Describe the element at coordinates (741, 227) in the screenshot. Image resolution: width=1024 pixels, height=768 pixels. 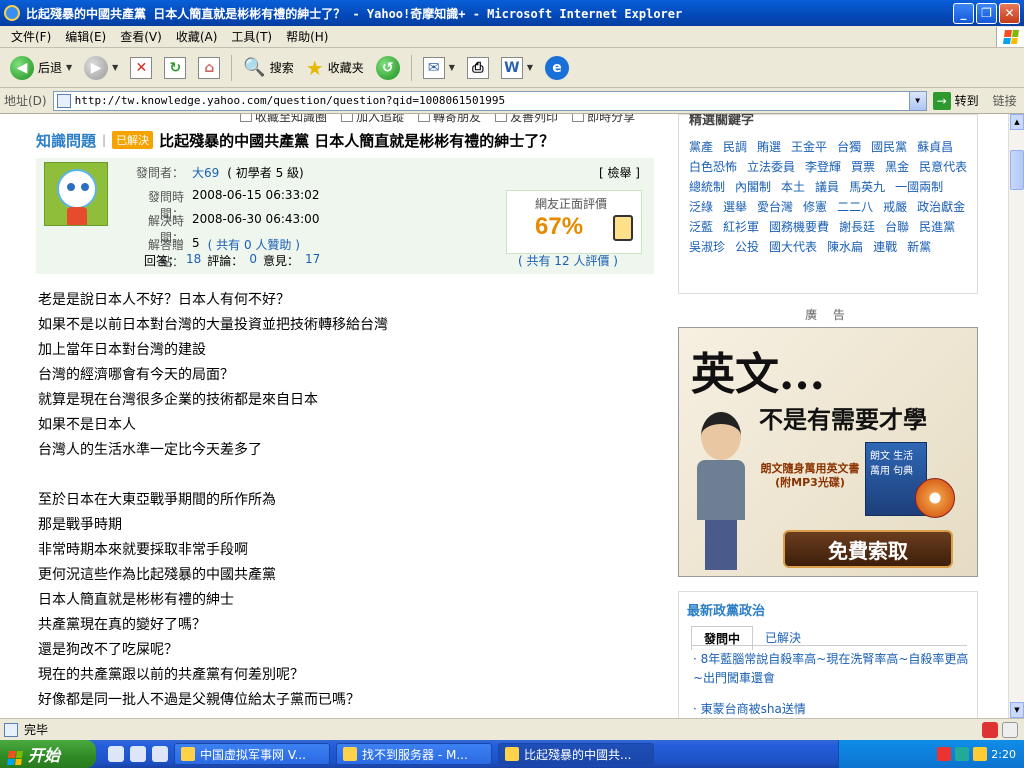
I see `keyword-link: 紅衫軍` at that location.